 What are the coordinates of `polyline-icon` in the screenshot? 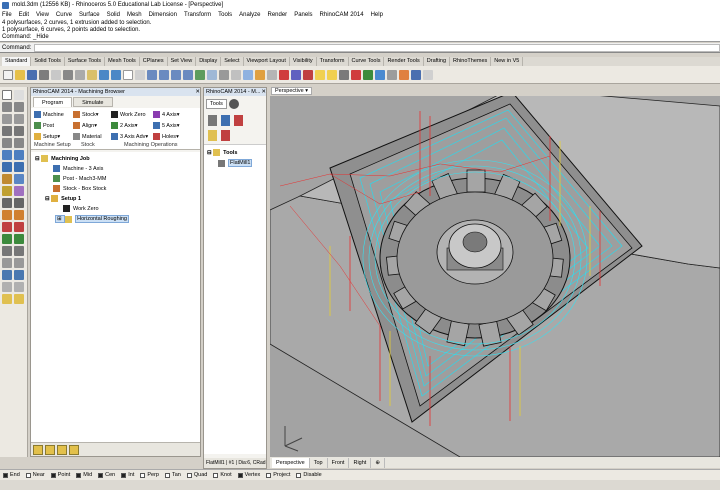 It's located at (19, 107).